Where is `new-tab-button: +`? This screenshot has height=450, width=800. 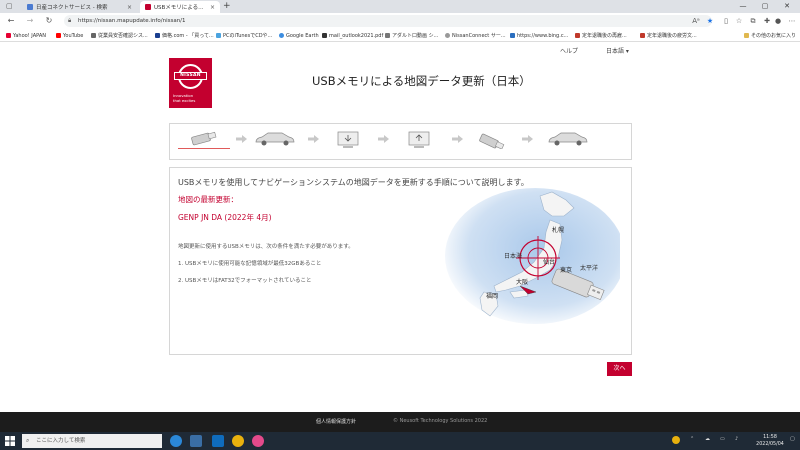 new-tab-button: + is located at coordinates (227, 6).